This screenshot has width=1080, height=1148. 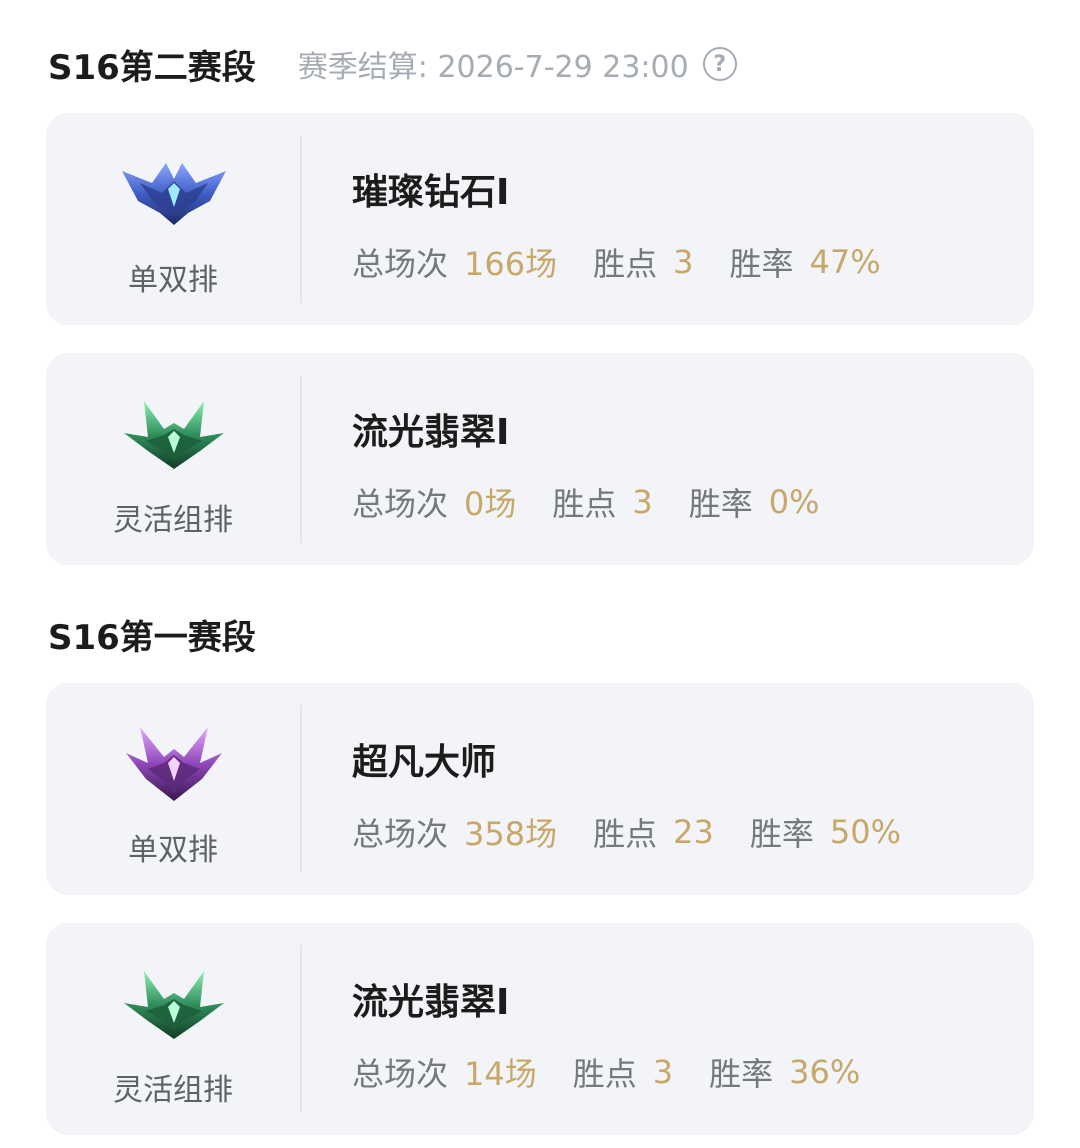 What do you see at coordinates (719, 64) in the screenshot?
I see `help-icon: ?` at bounding box center [719, 64].